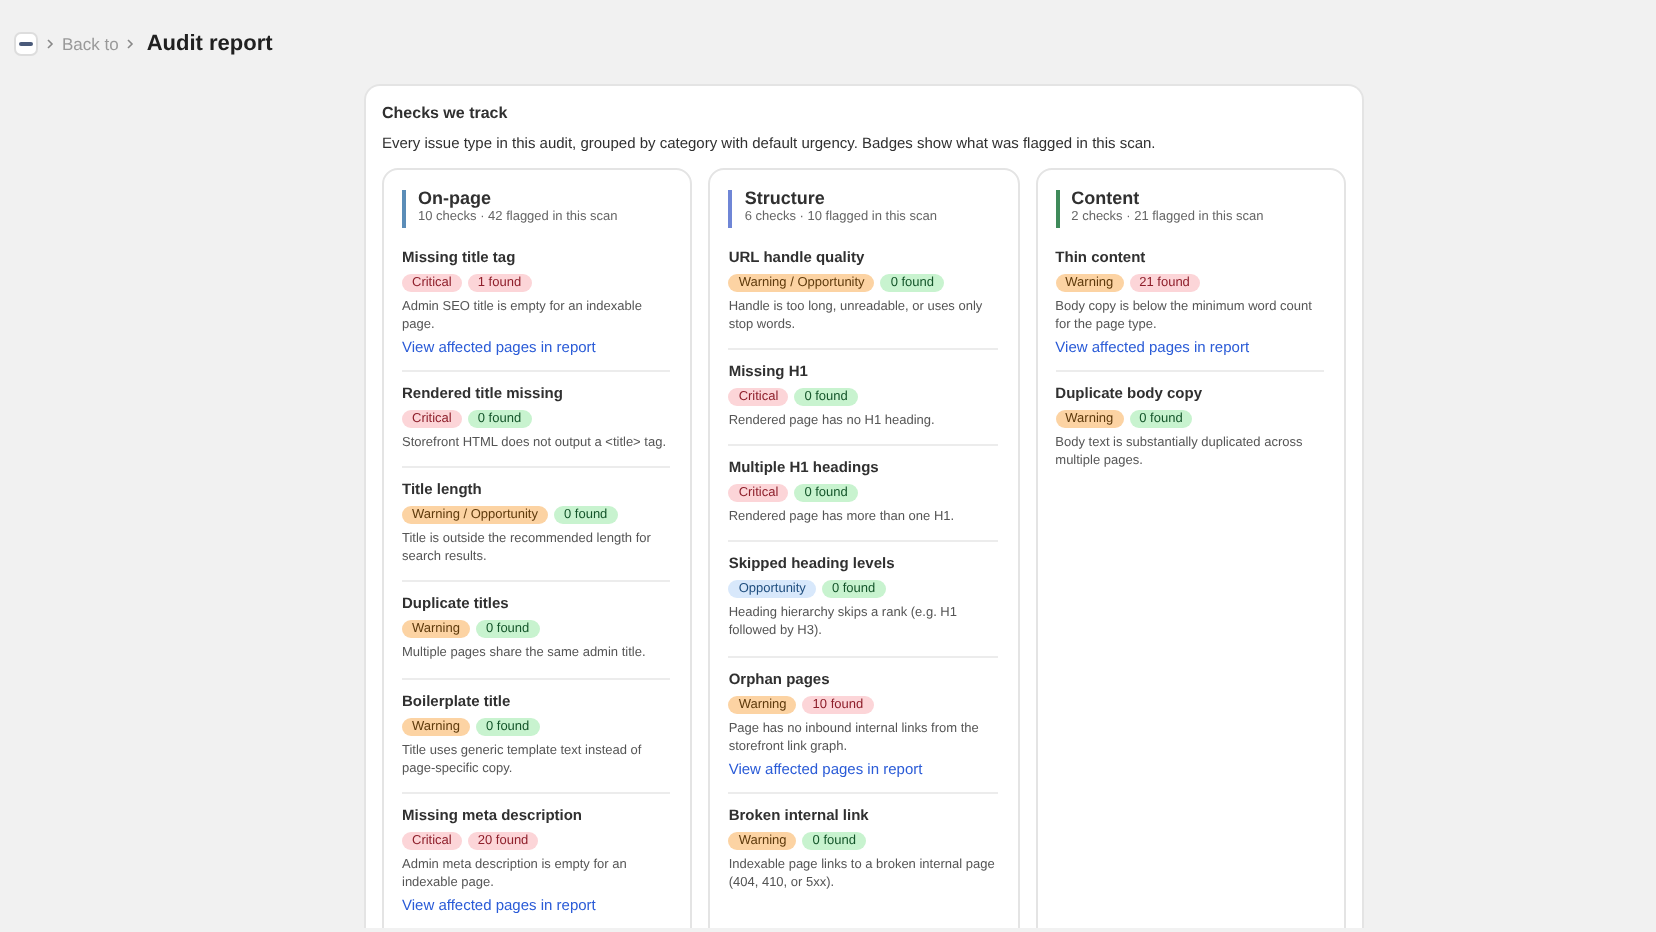 This screenshot has width=1656, height=932. What do you see at coordinates (26, 44) in the screenshot?
I see `store-logo-icon` at bounding box center [26, 44].